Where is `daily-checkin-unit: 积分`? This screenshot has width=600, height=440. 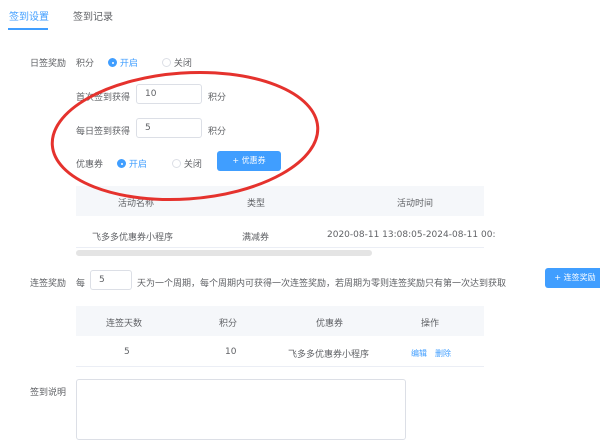 daily-checkin-unit: 积分 is located at coordinates (217, 132).